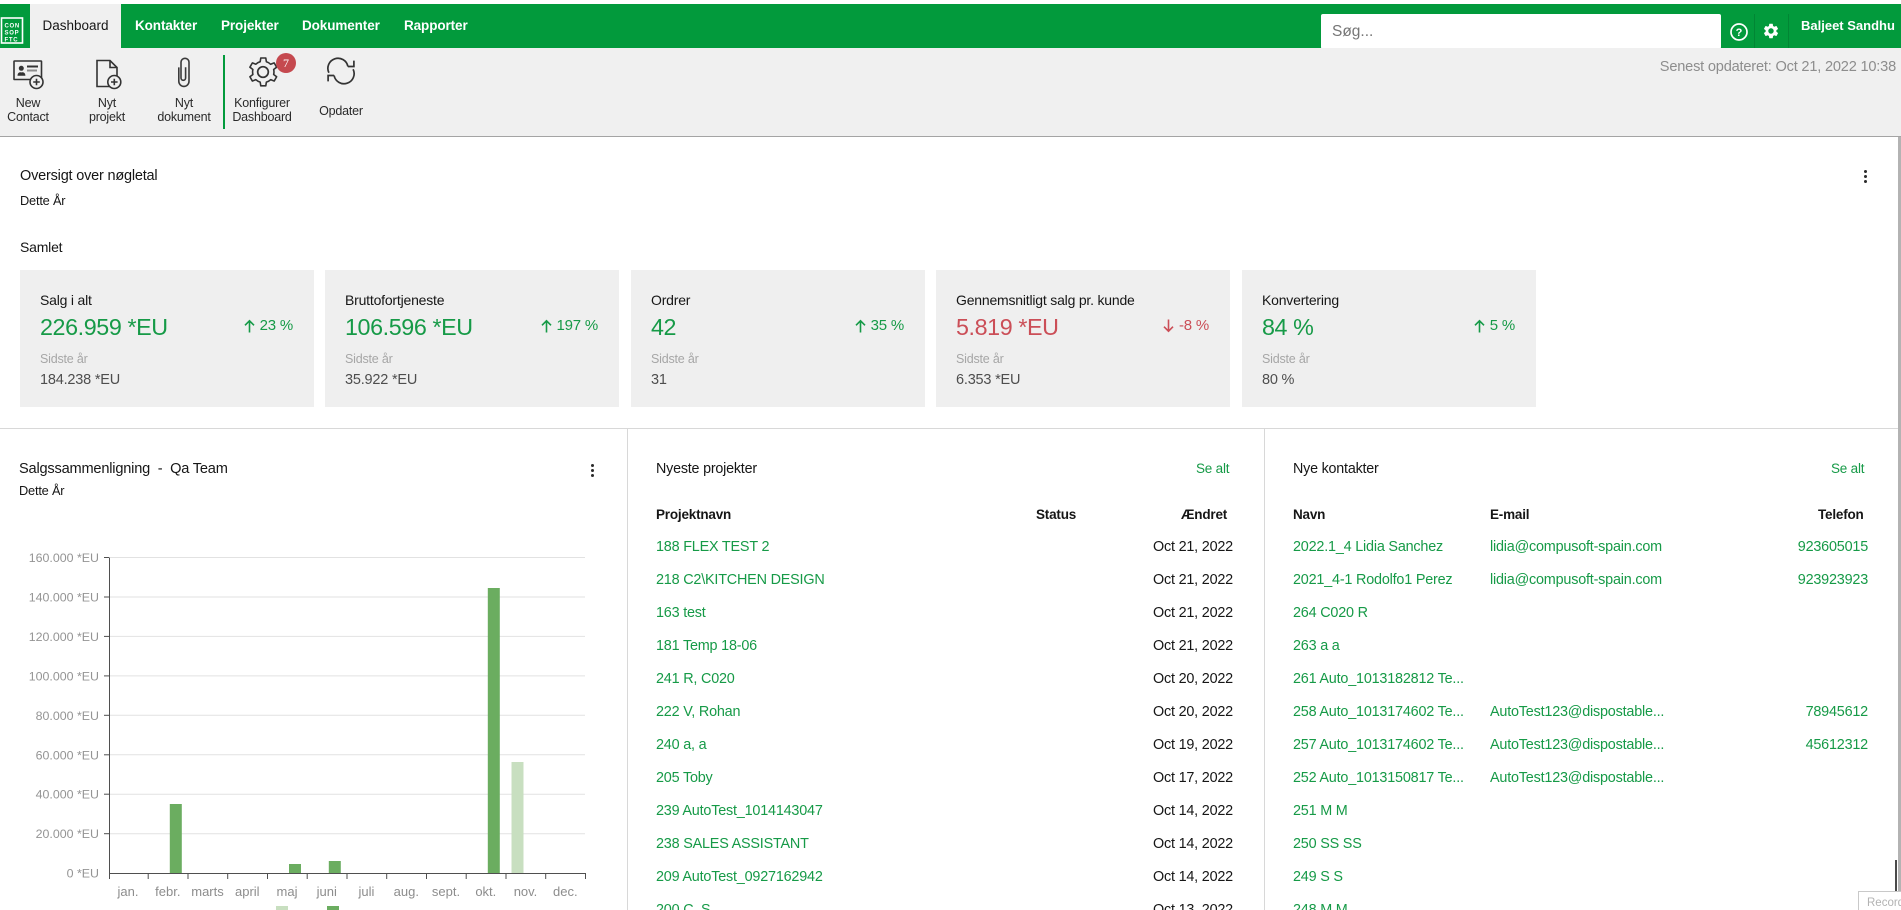 This screenshot has width=1901, height=910. Describe the element at coordinates (67, 716) in the screenshot. I see `svg-text: 80.000 *EU` at that location.